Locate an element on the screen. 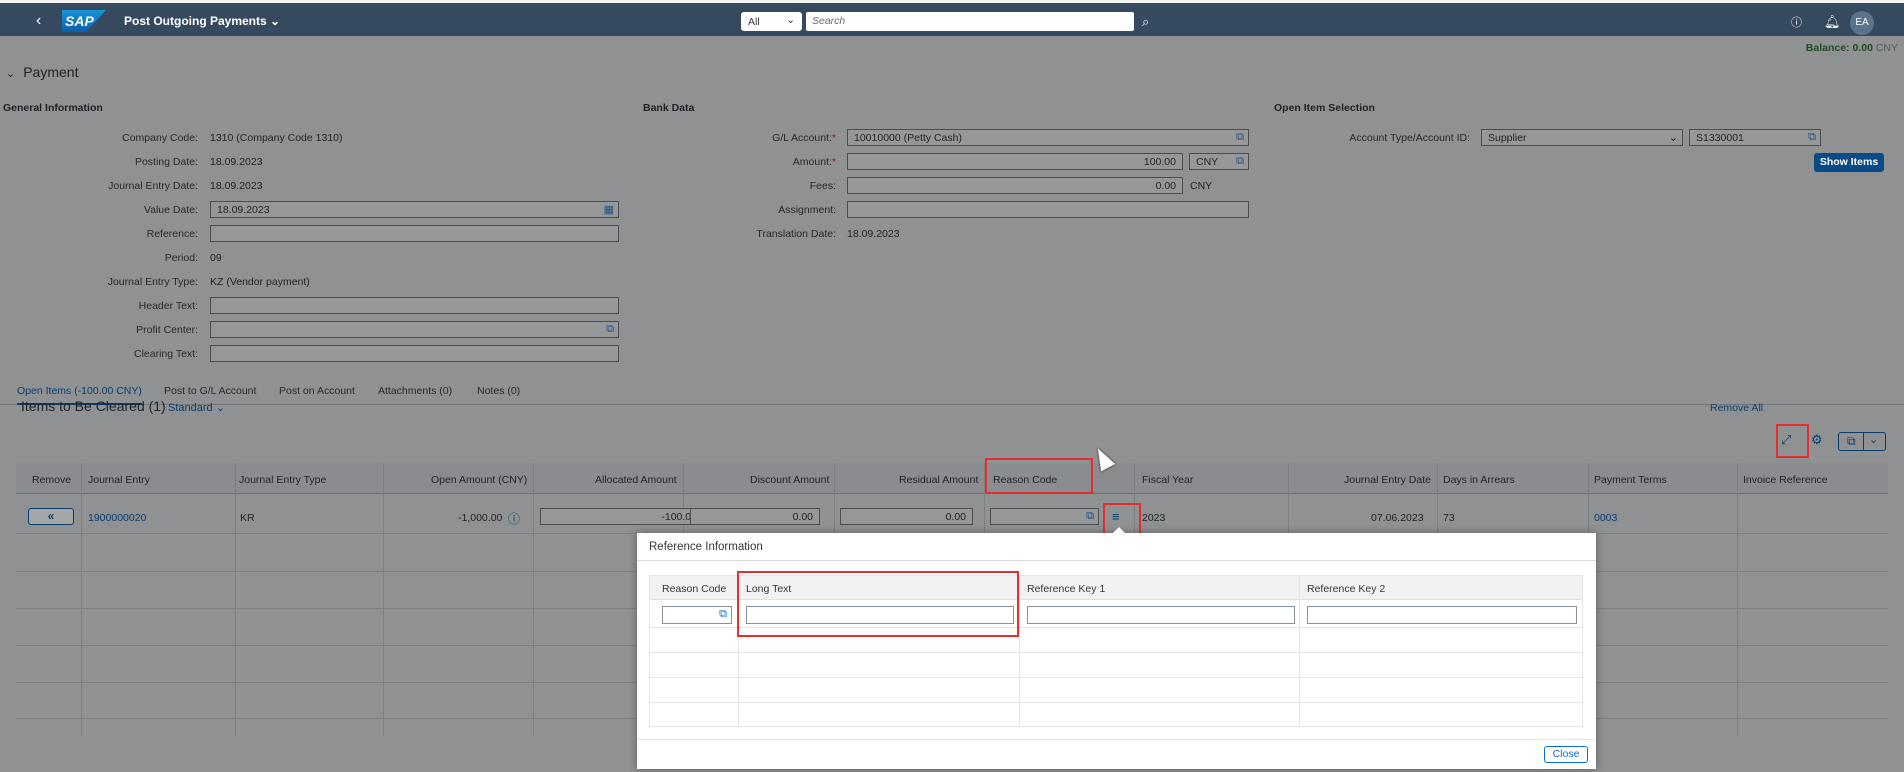  profit-center-input: ⧉ is located at coordinates (414, 329).